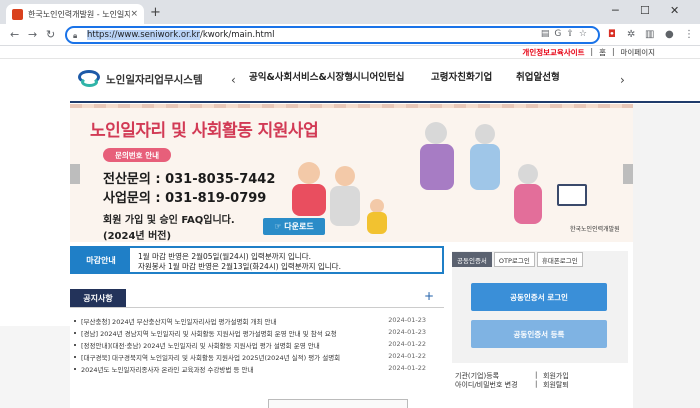 This screenshot has width=700, height=408. Describe the element at coordinates (378, 76) in the screenshot. I see `nav-item-senior-intern: 시니어인턴십` at that location.